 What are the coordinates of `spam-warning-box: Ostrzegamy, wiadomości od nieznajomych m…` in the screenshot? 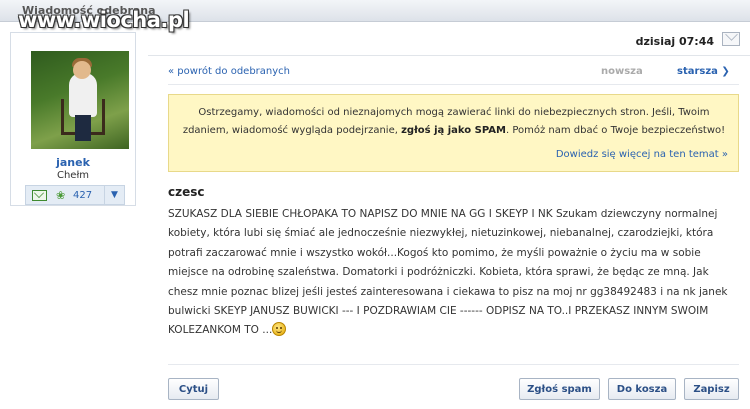 It's located at (453, 133).